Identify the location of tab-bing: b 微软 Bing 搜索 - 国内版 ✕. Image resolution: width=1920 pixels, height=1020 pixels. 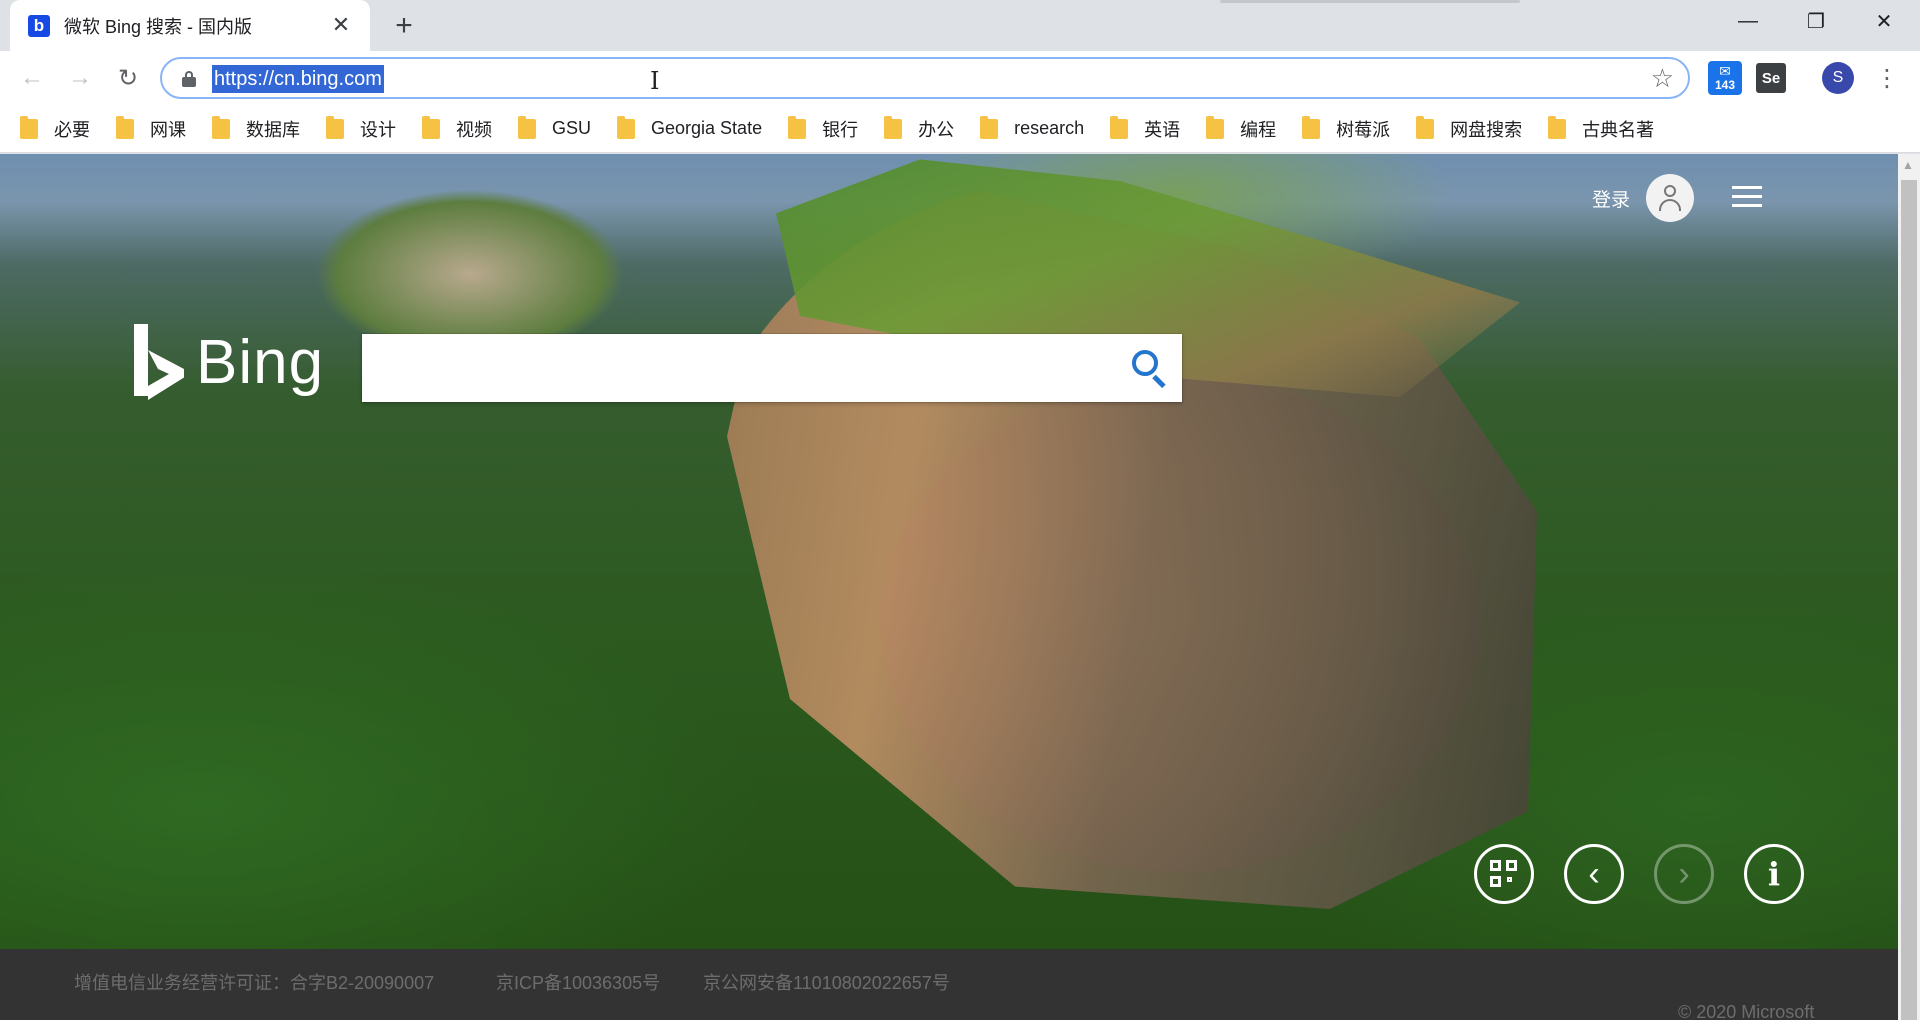
(190, 25).